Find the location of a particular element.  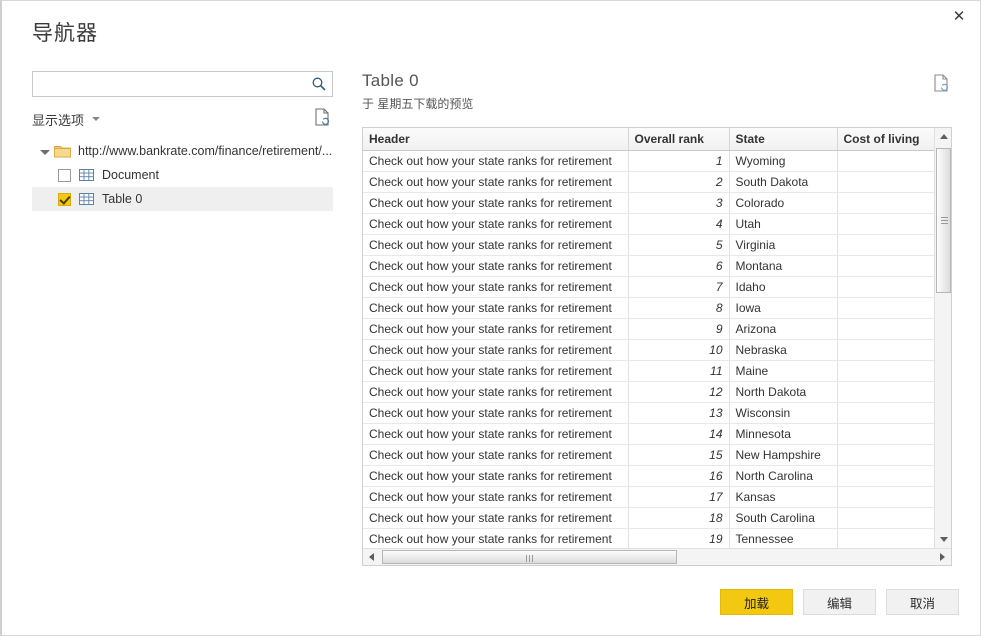

tree-item-table-0-label: Table 0 is located at coordinates (122, 199).